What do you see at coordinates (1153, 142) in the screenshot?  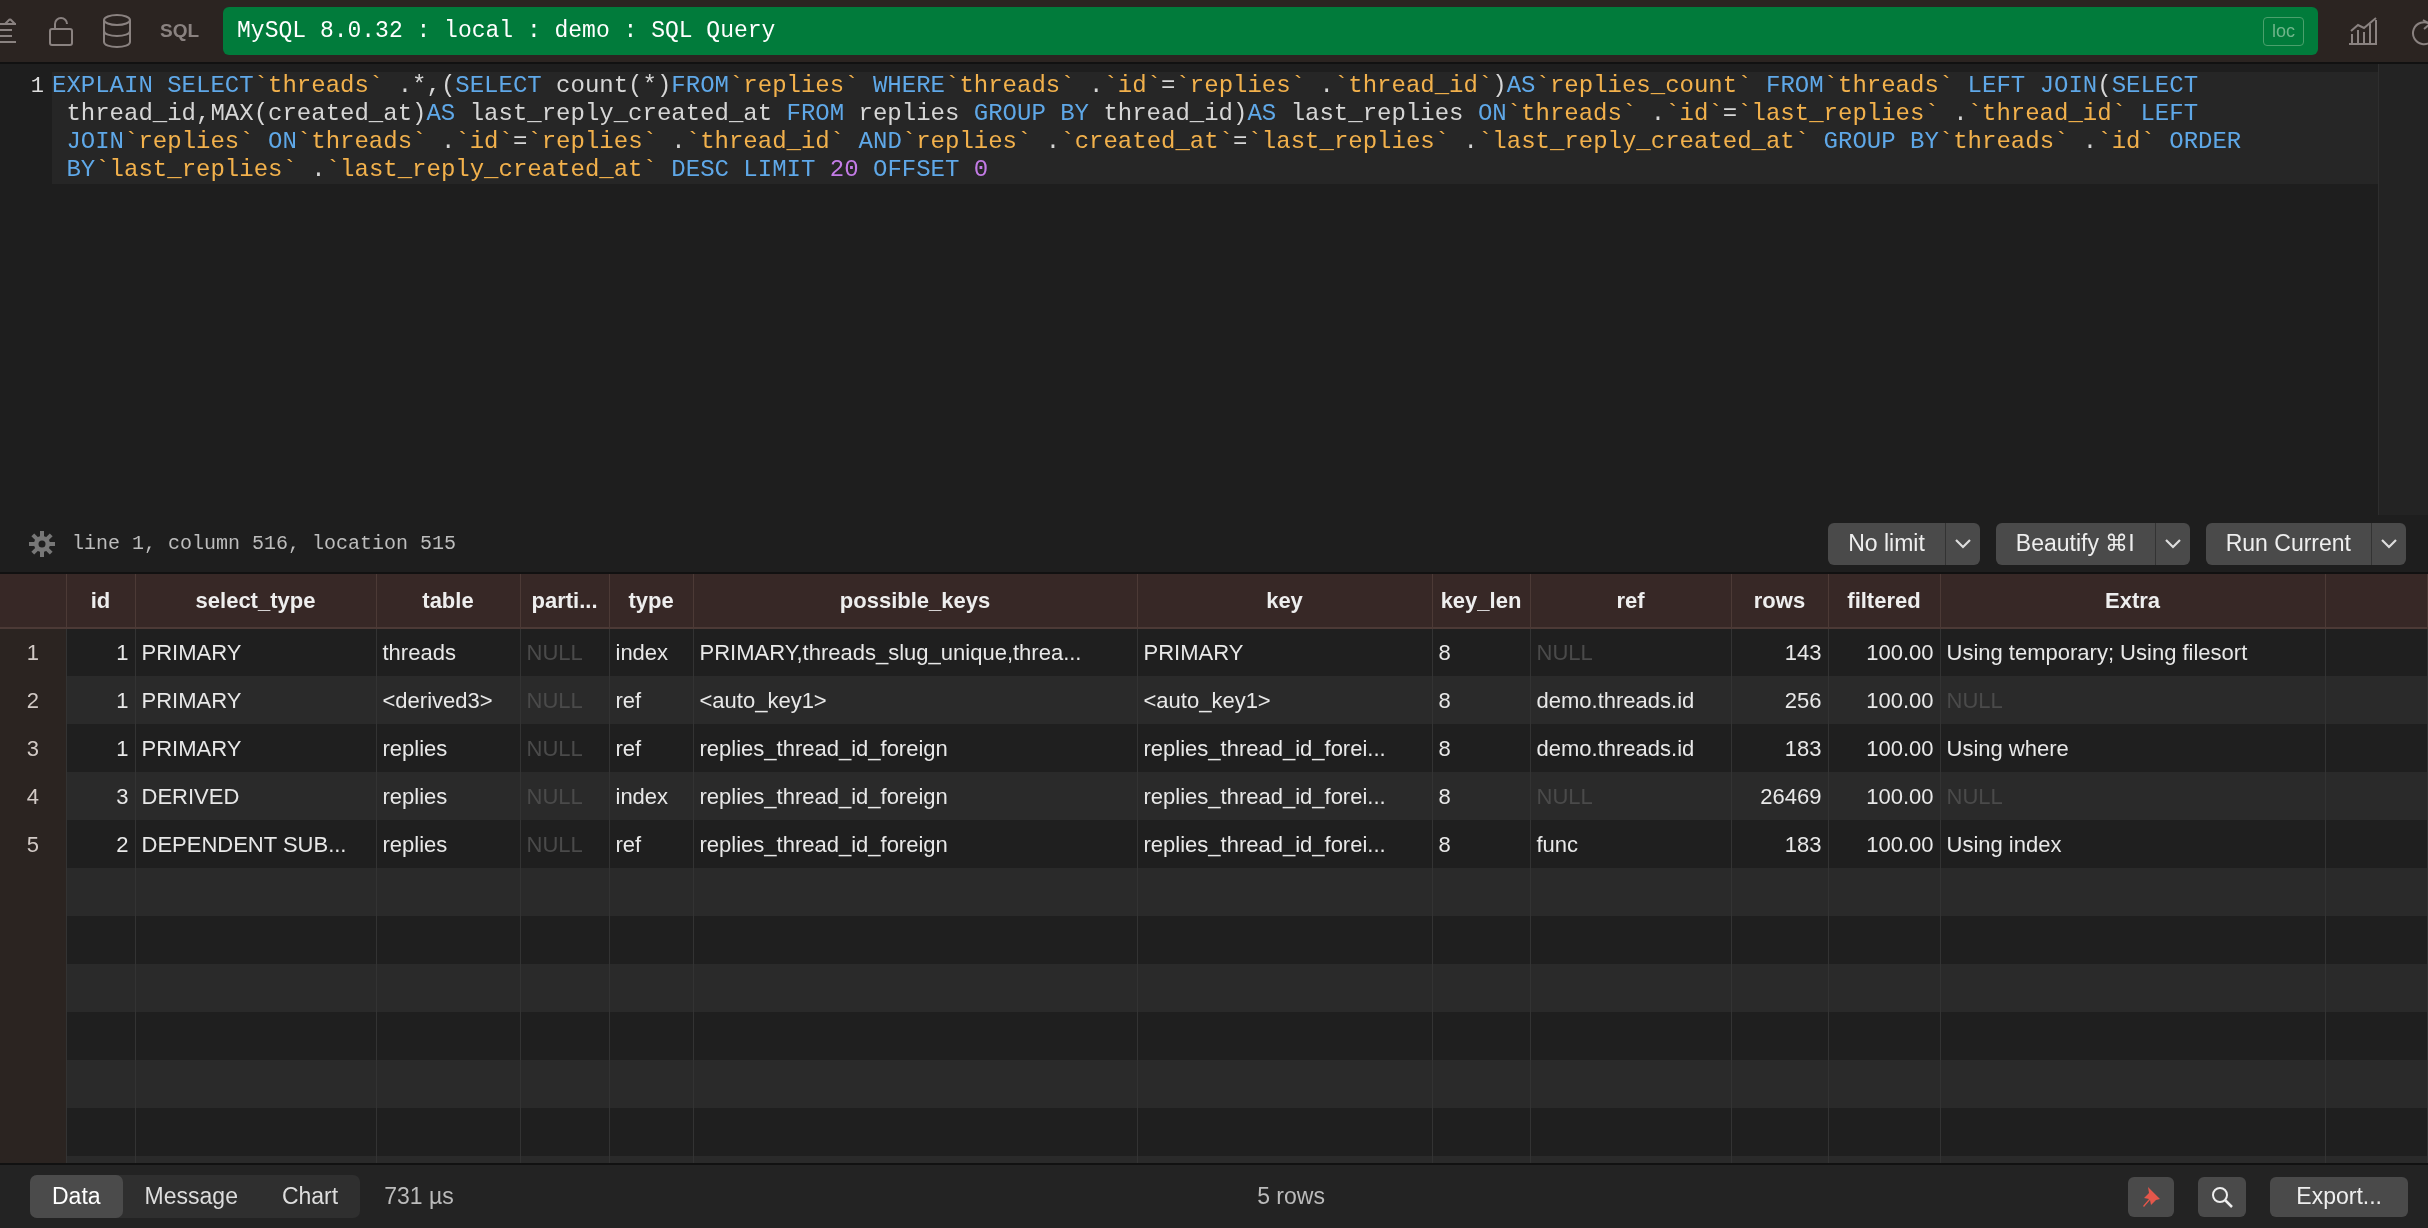 I see `code-line: JOIN`replies` ON`threads` .`id`=`replies` .`thread_id` AND`replies` .`created_at`=`last_replies` .`last_reply_created_at` GROUP BY`threads` .`id` ORDER` at bounding box center [1153, 142].